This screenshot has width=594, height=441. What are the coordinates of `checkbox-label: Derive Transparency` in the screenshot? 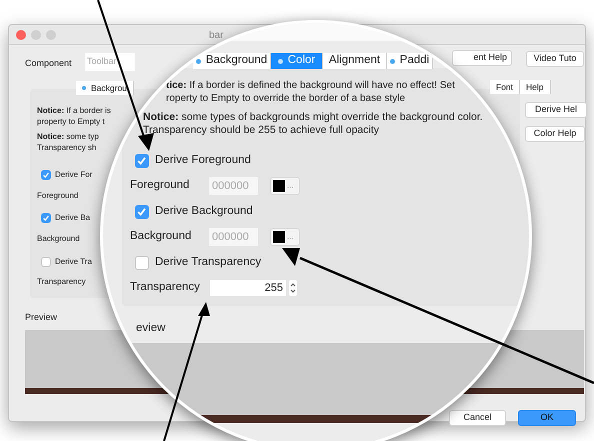 It's located at (208, 262).